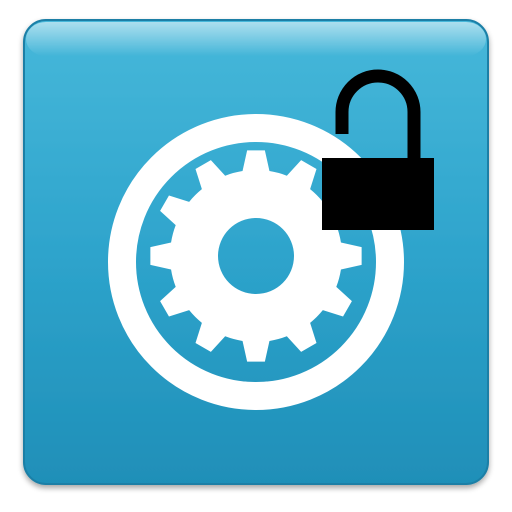 Image resolution: width=512 pixels, height=512 pixels. Describe the element at coordinates (256, 39) in the screenshot. I see `tile-gloss` at that location.